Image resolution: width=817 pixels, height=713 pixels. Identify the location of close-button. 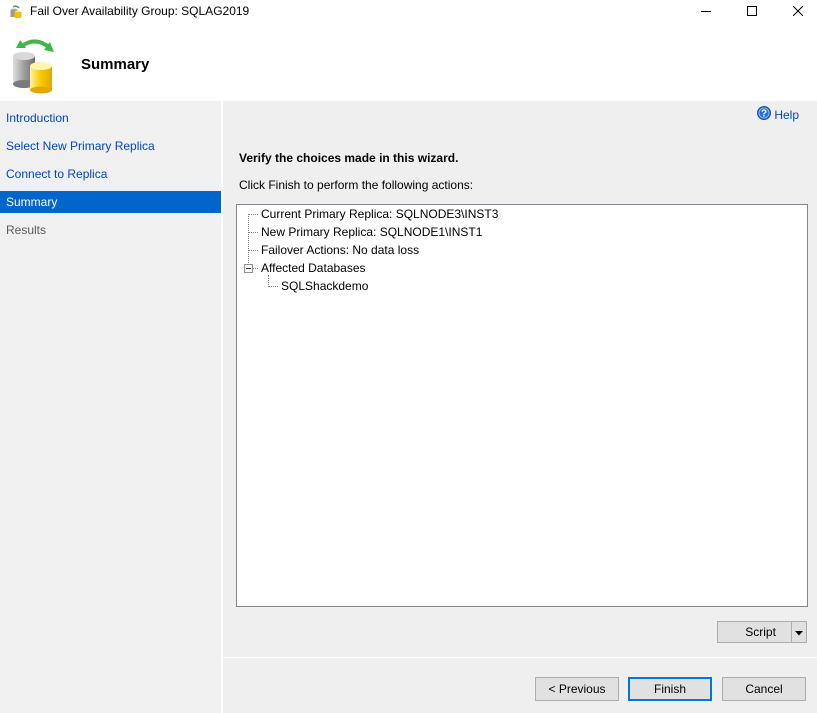
(796, 12).